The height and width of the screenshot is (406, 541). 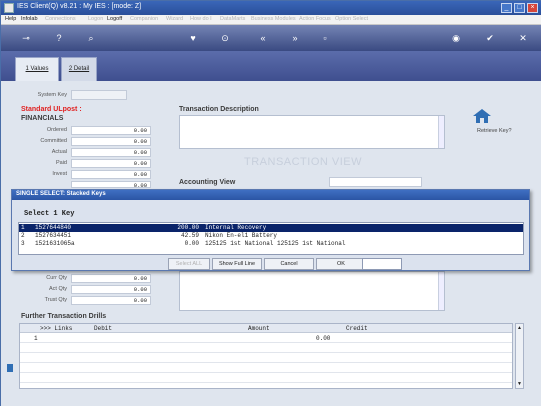 I want to click on back-icon: ◉, so click(x=456, y=38).